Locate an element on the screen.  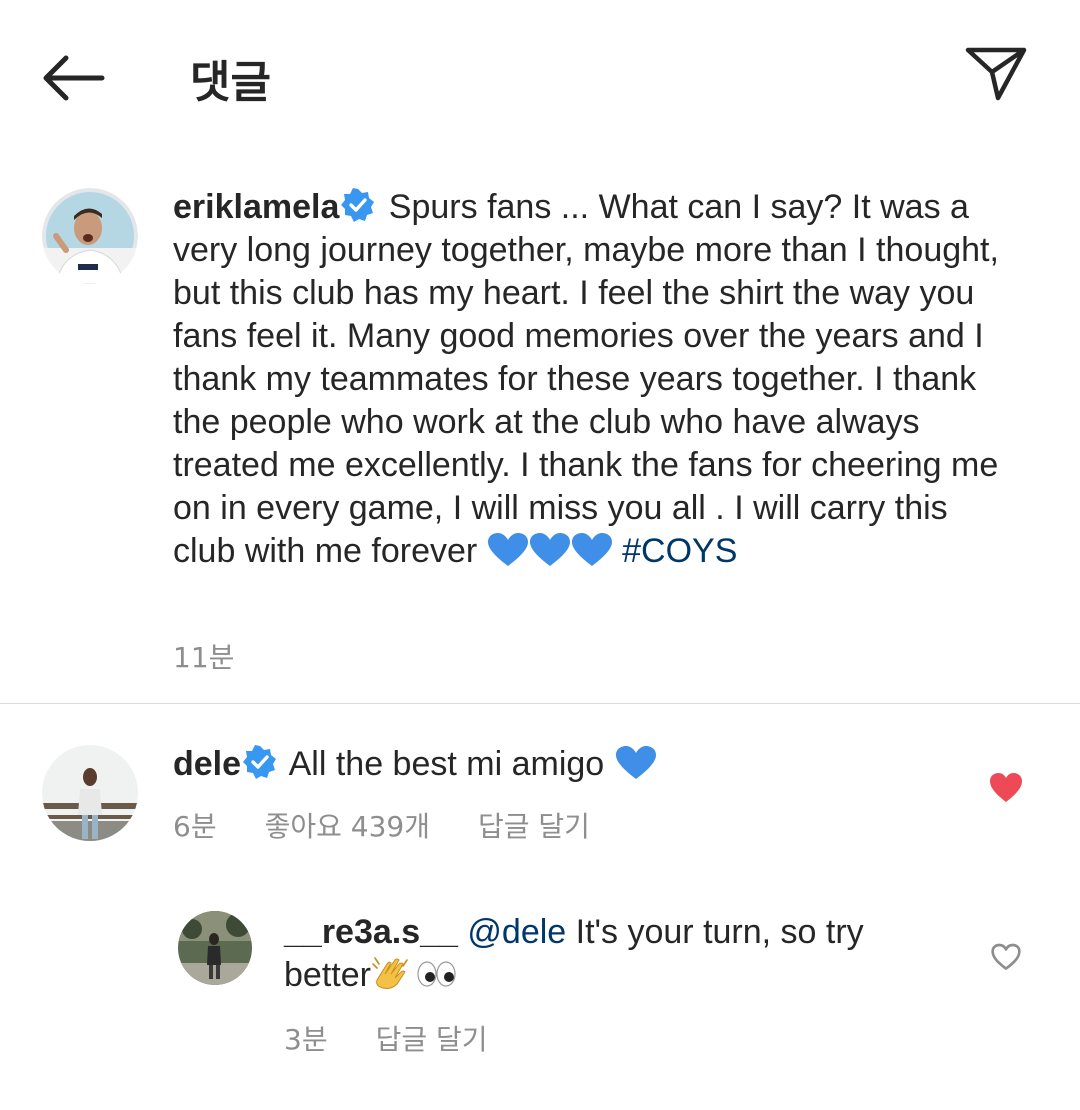
caption-meta: 11분 is located at coordinates (227, 656).